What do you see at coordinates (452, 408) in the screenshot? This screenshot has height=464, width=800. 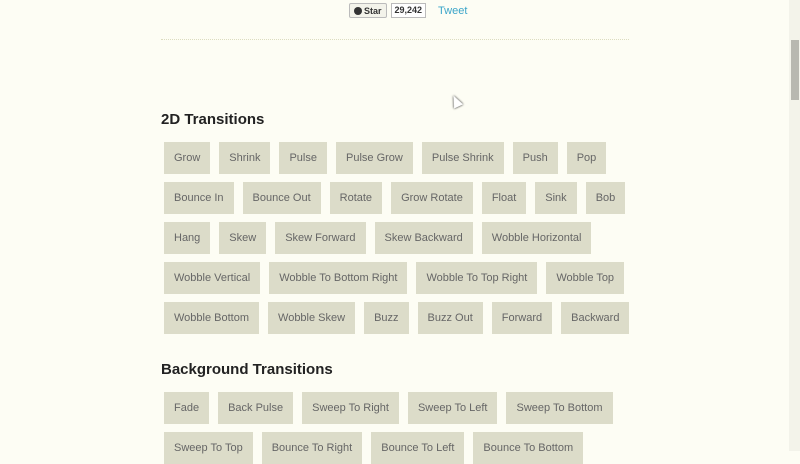 I see `effect-button-sweep-to-left: Sweep To Left` at bounding box center [452, 408].